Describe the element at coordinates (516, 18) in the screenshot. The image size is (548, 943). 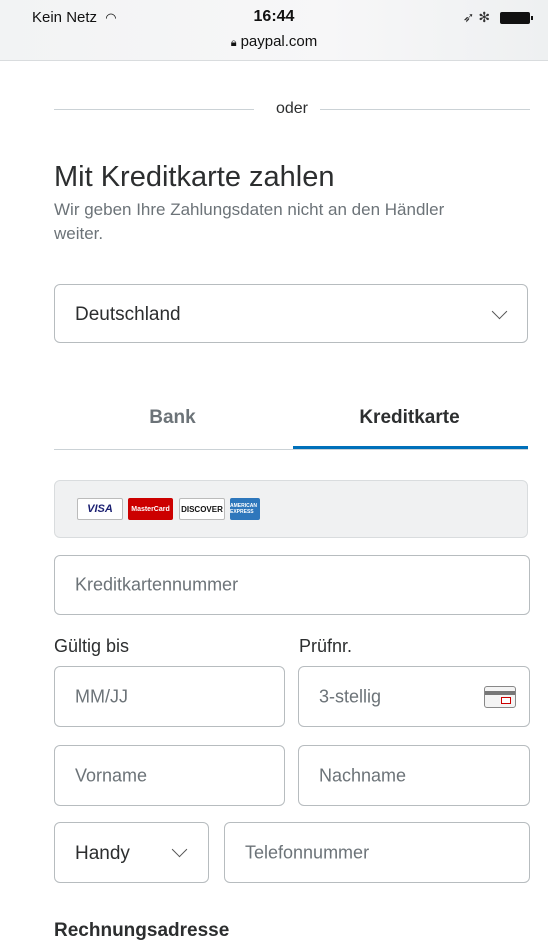
I see `battery-icon` at that location.